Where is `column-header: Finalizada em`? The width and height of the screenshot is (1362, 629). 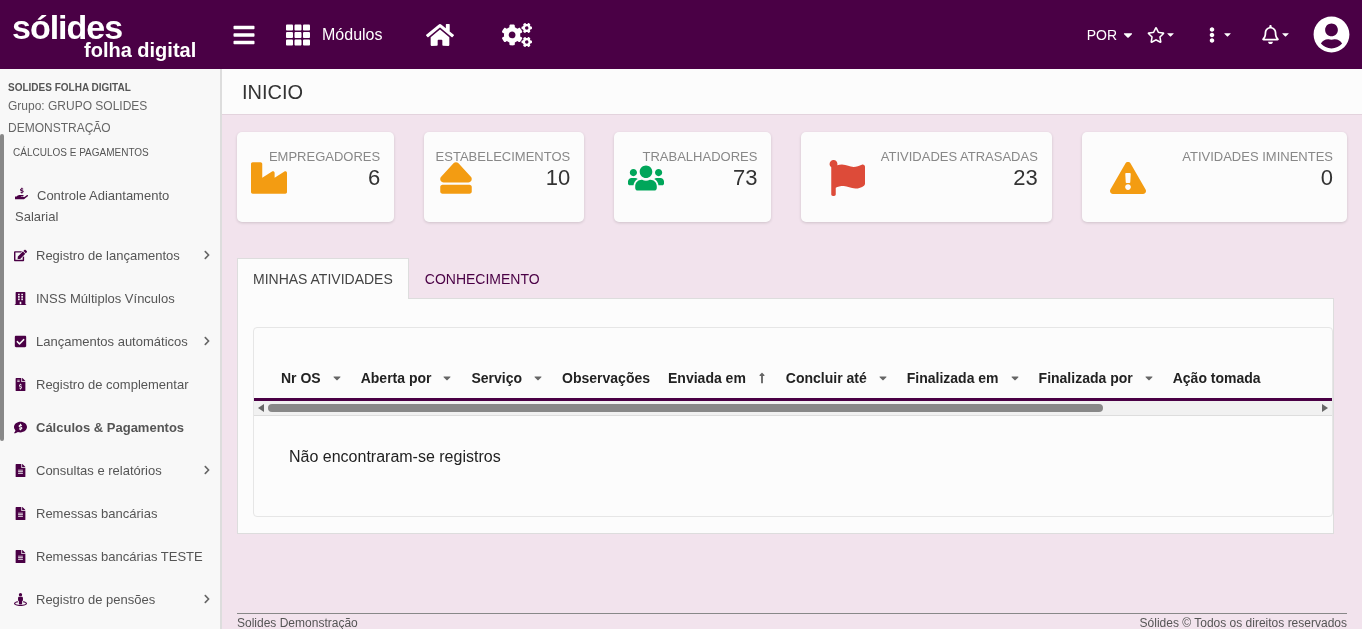
column-header: Finalizada em is located at coordinates (972, 378).